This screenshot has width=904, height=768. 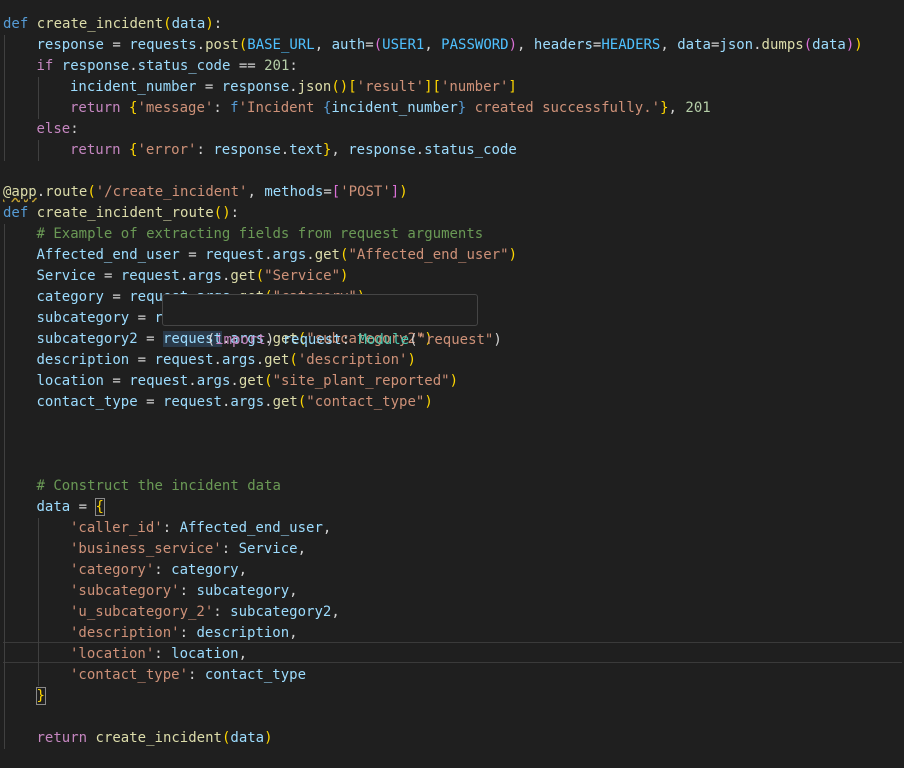 I want to click on code-token: request, so click(x=150, y=276).